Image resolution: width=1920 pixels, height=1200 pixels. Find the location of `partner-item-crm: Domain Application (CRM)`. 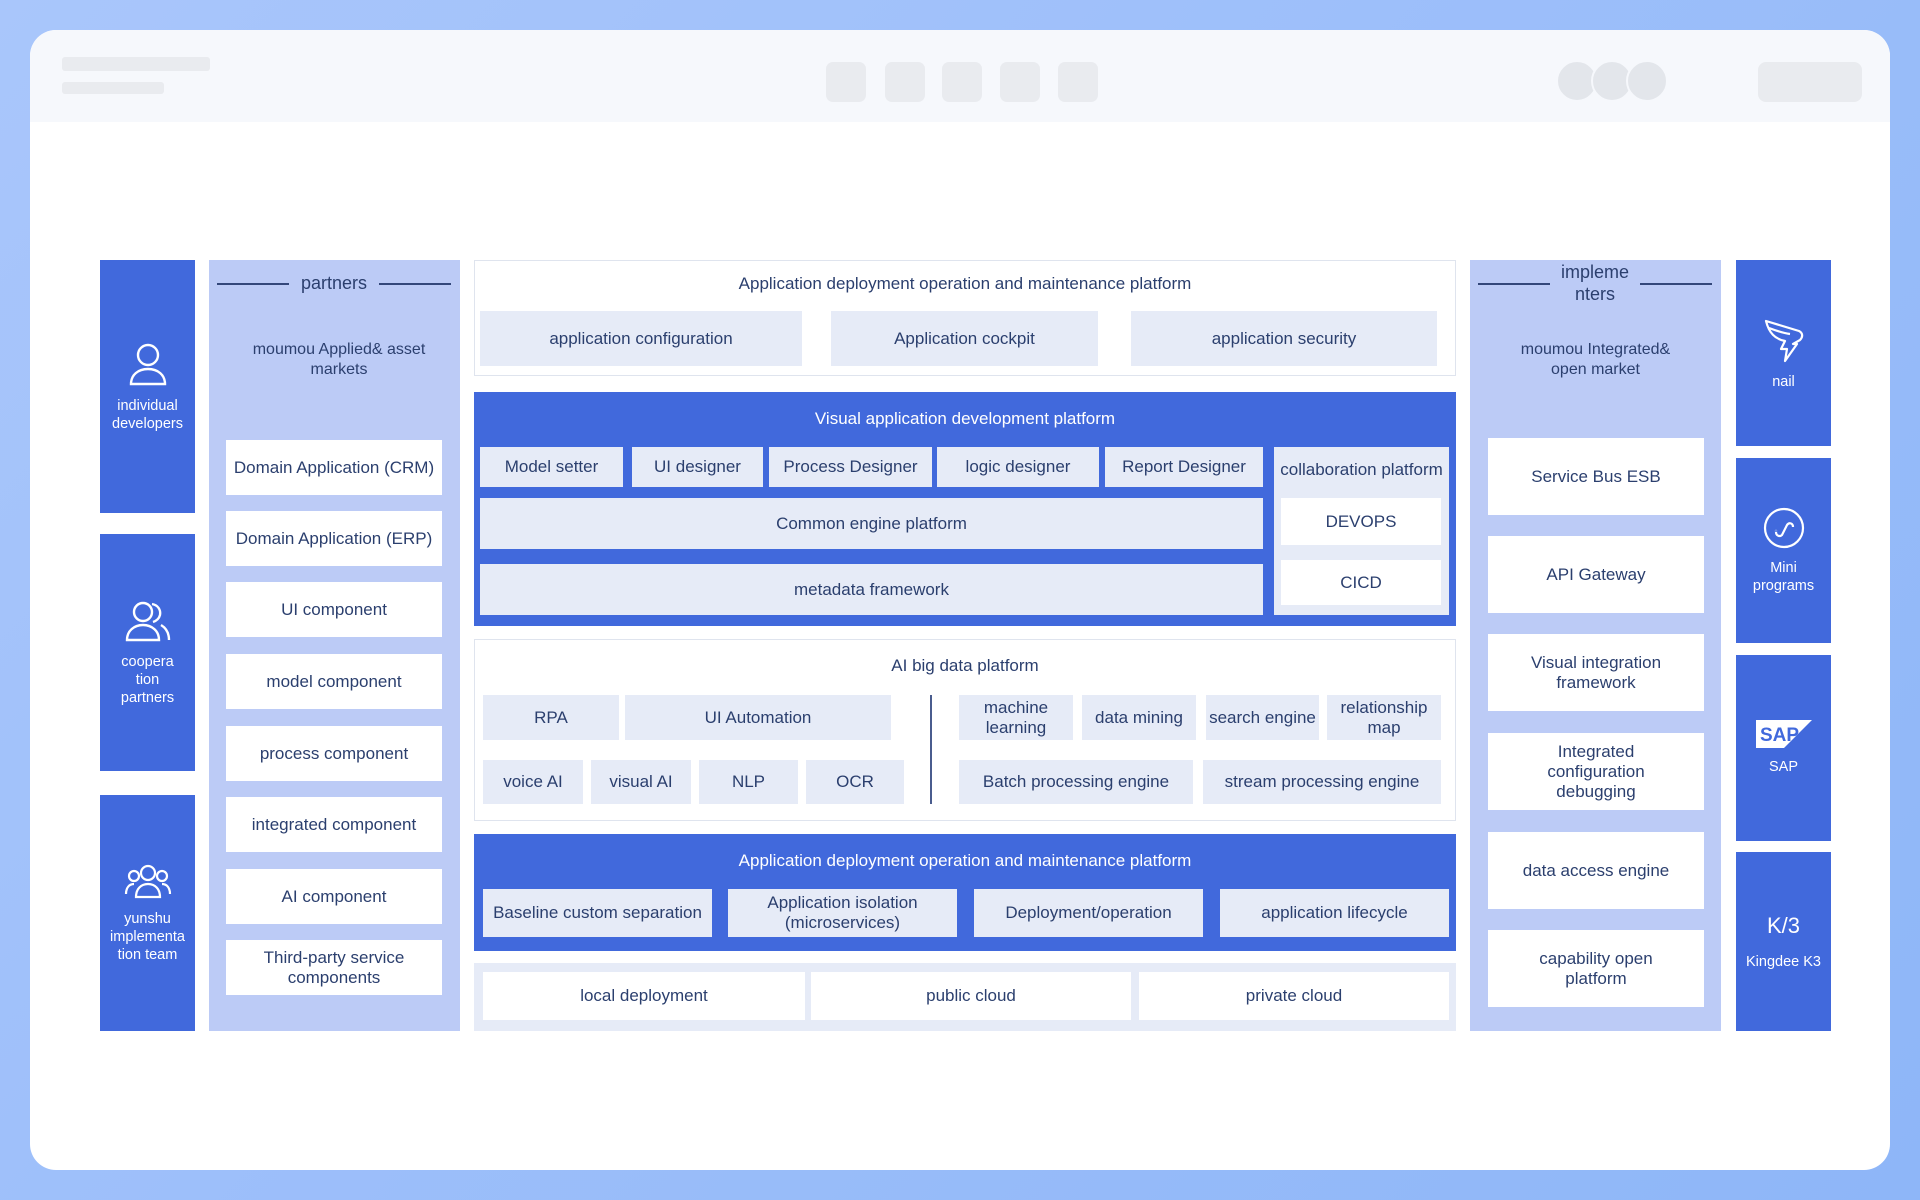

partner-item-crm: Domain Application (CRM) is located at coordinates (334, 467).